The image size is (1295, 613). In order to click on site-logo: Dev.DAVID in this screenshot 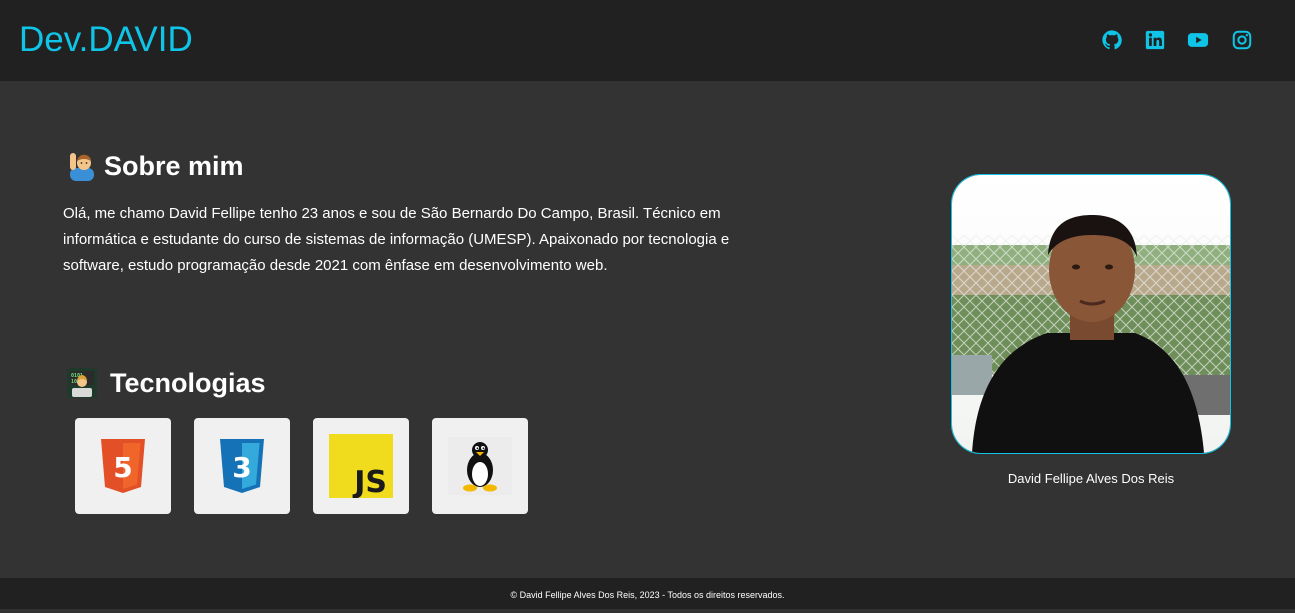, I will do `click(106, 40)`.